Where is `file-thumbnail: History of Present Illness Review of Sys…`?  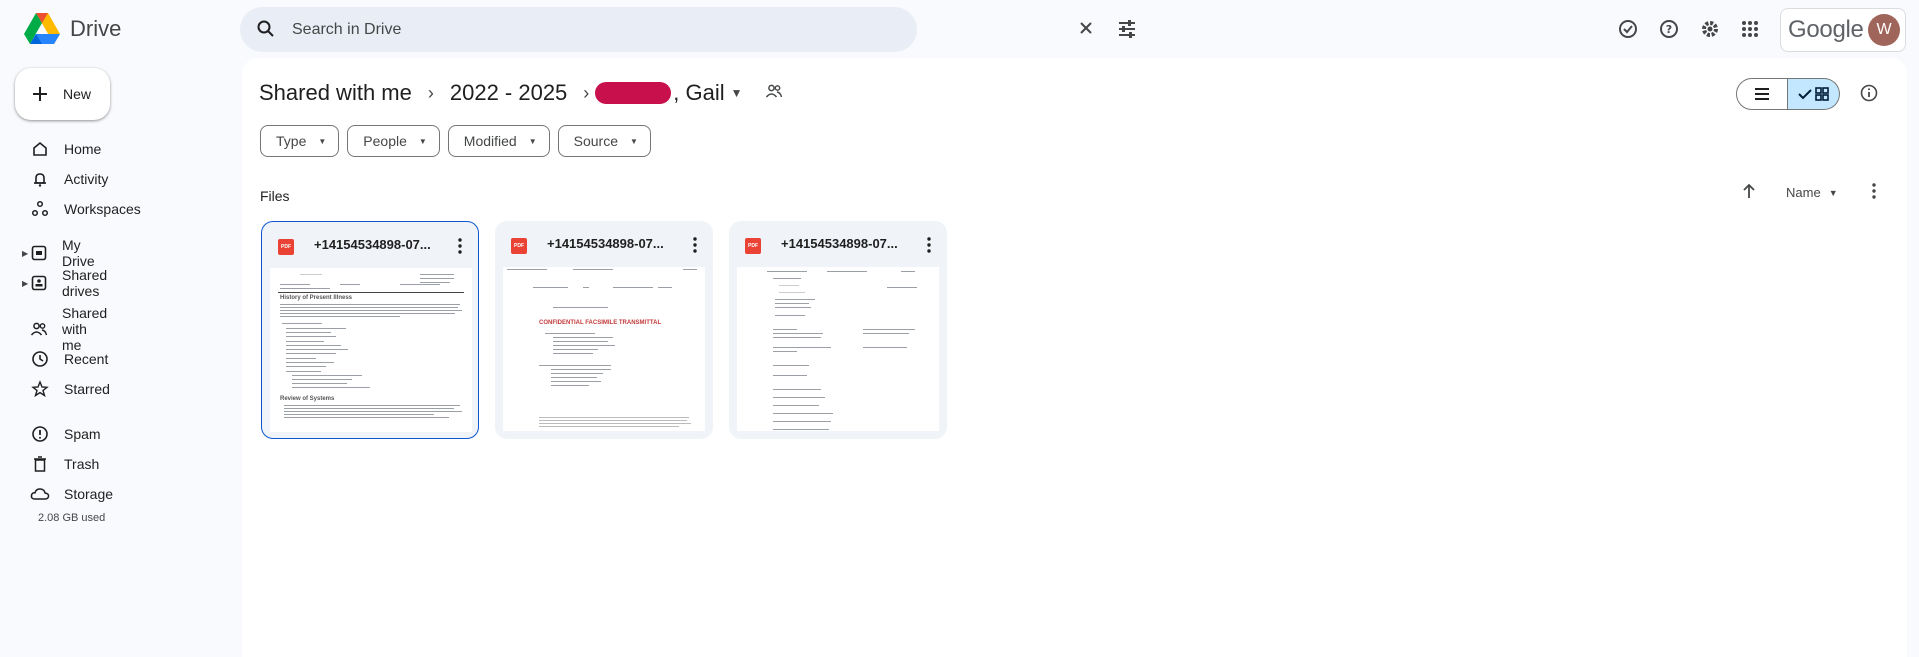
file-thumbnail: History of Present Illness Review of Sys… is located at coordinates (371, 350).